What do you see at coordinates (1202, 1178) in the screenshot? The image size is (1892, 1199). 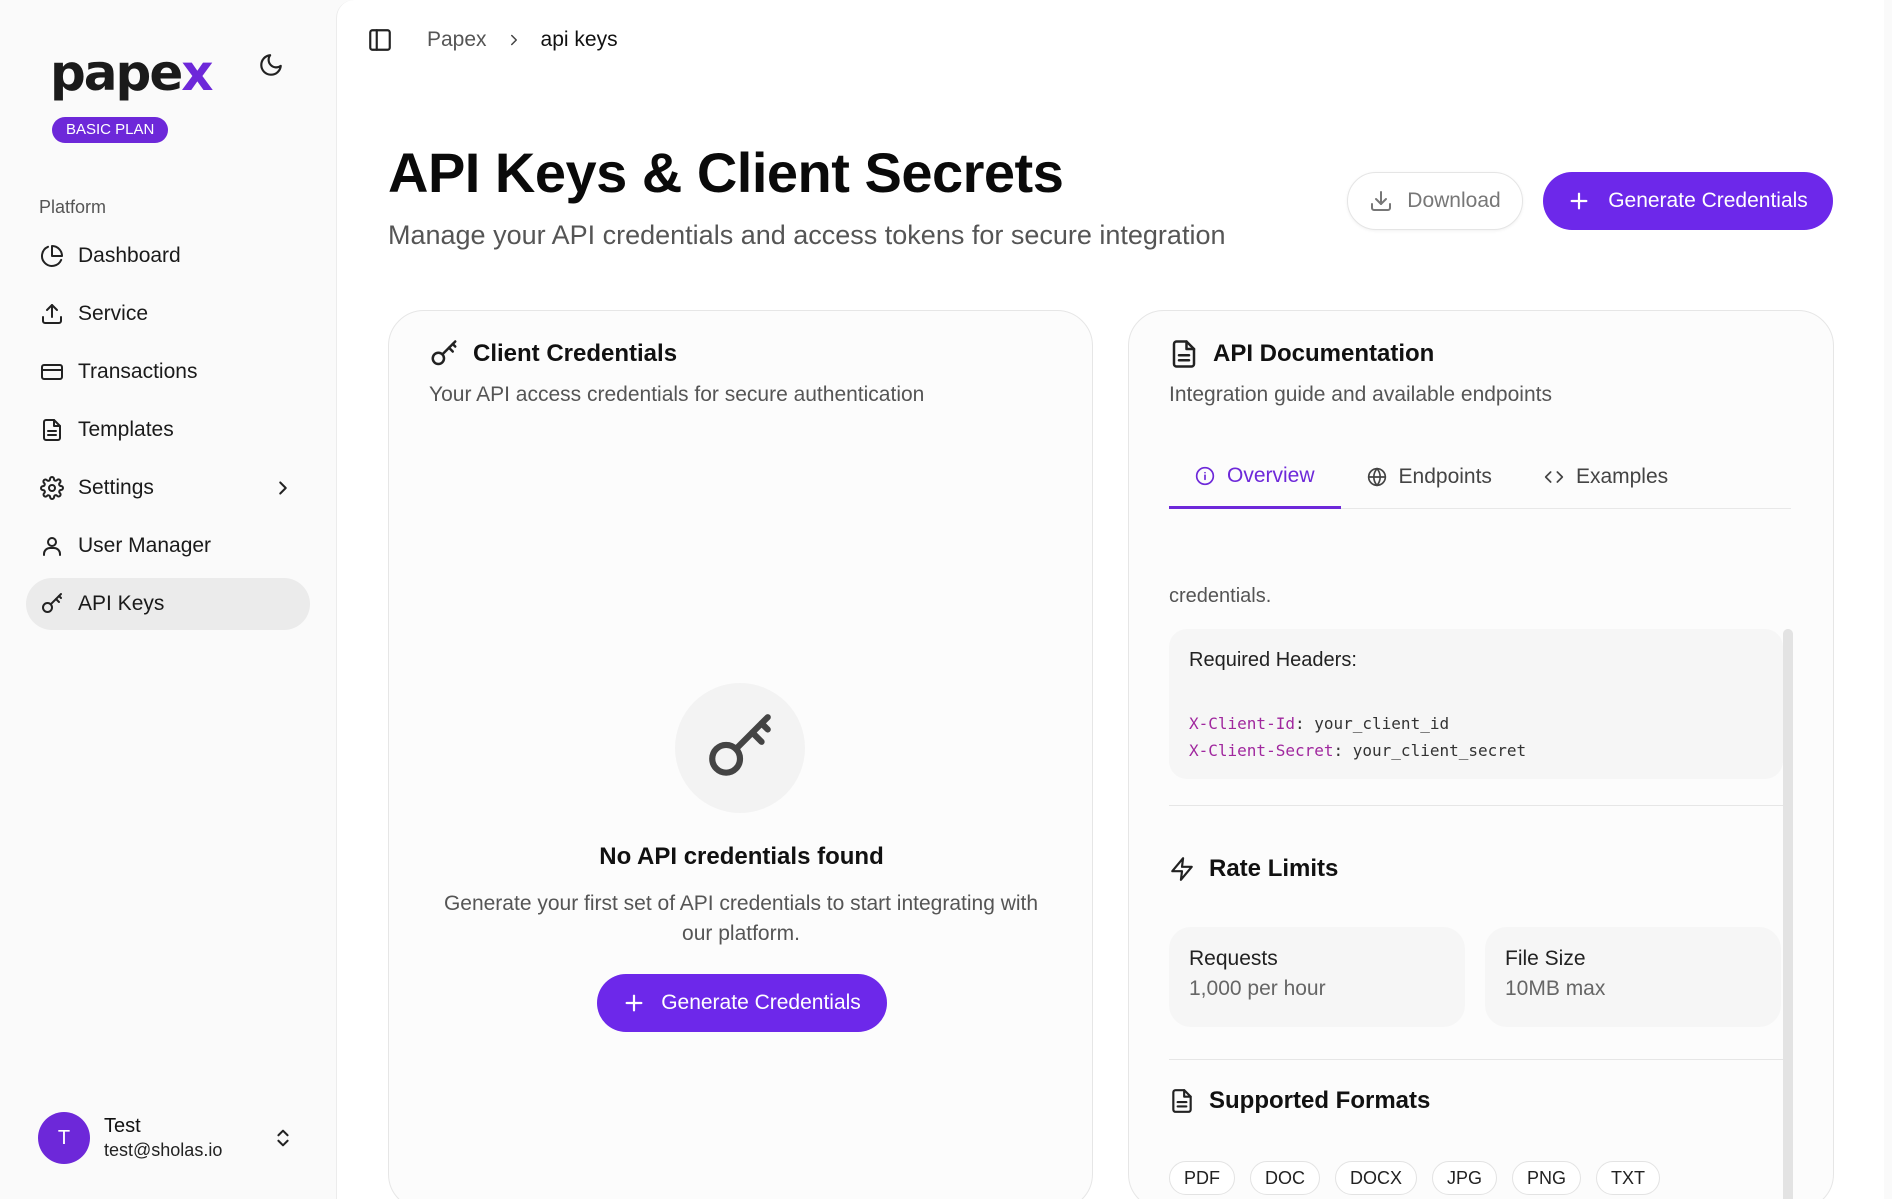 I see `format-badge: PDF` at bounding box center [1202, 1178].